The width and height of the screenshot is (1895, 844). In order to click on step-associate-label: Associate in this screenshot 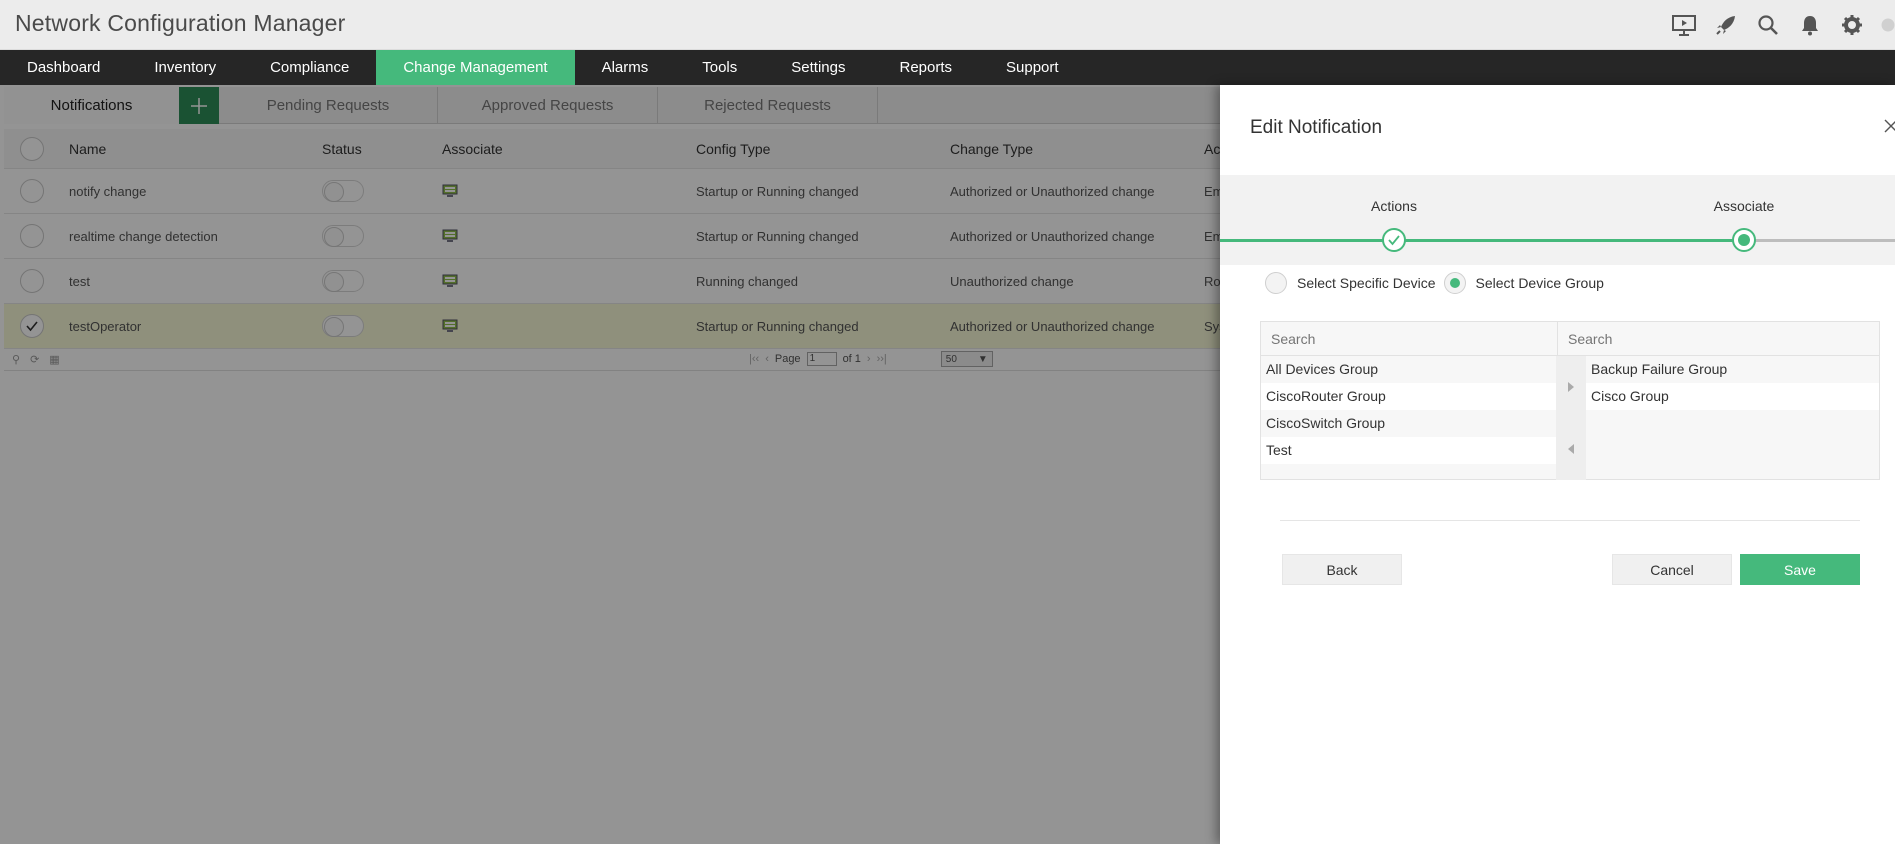, I will do `click(1744, 206)`.